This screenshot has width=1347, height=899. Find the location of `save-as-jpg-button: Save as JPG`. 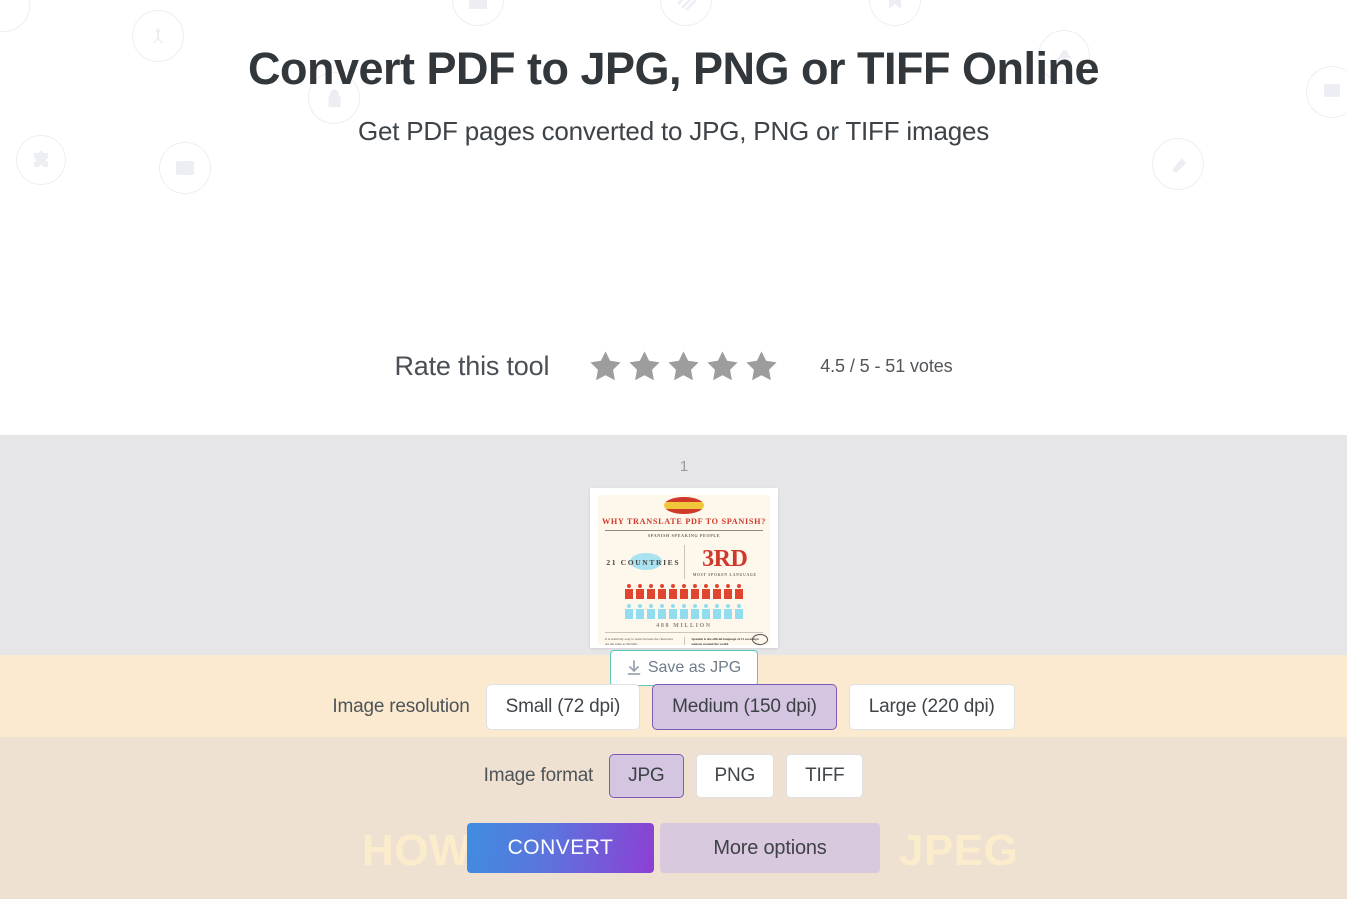

save-as-jpg-button: Save as JPG is located at coordinates (684, 668).